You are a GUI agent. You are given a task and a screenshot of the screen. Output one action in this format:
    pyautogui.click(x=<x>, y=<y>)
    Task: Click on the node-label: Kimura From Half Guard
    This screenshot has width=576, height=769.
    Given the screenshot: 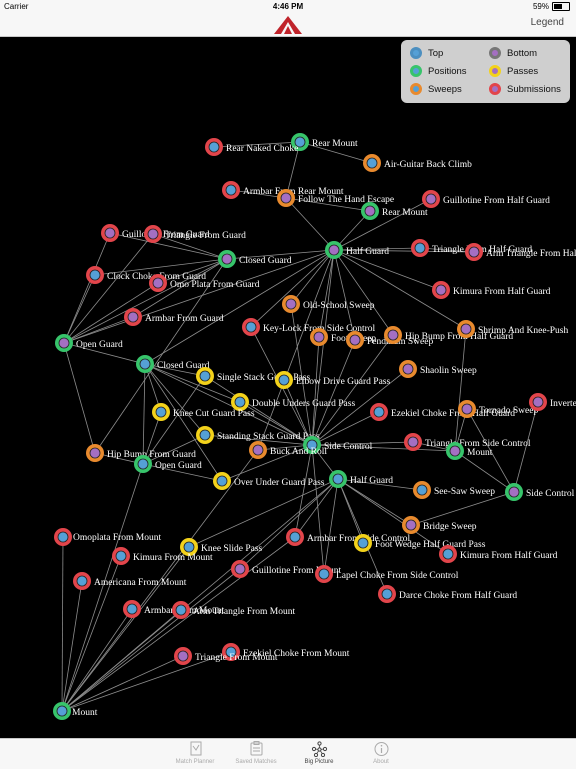 What is the action you would take?
    pyautogui.click(x=509, y=555)
    